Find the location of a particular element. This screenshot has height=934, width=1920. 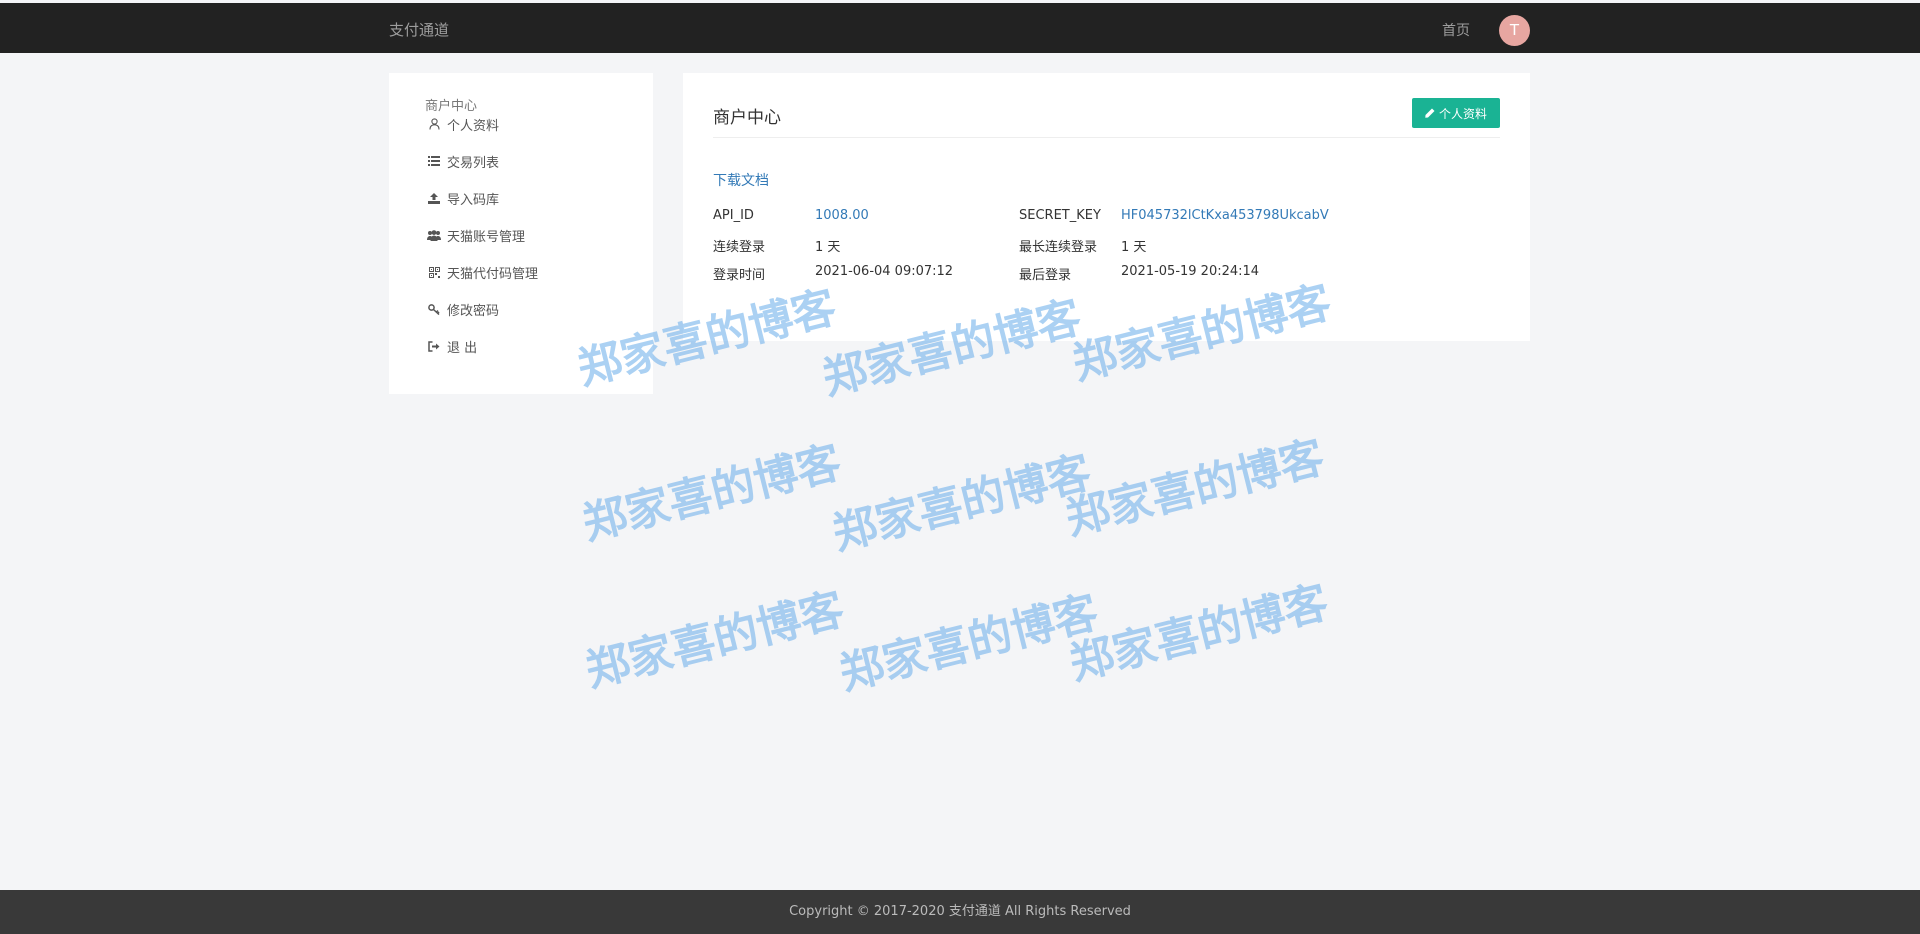

sidebar-item-label: 导入码库 is located at coordinates (473, 200).